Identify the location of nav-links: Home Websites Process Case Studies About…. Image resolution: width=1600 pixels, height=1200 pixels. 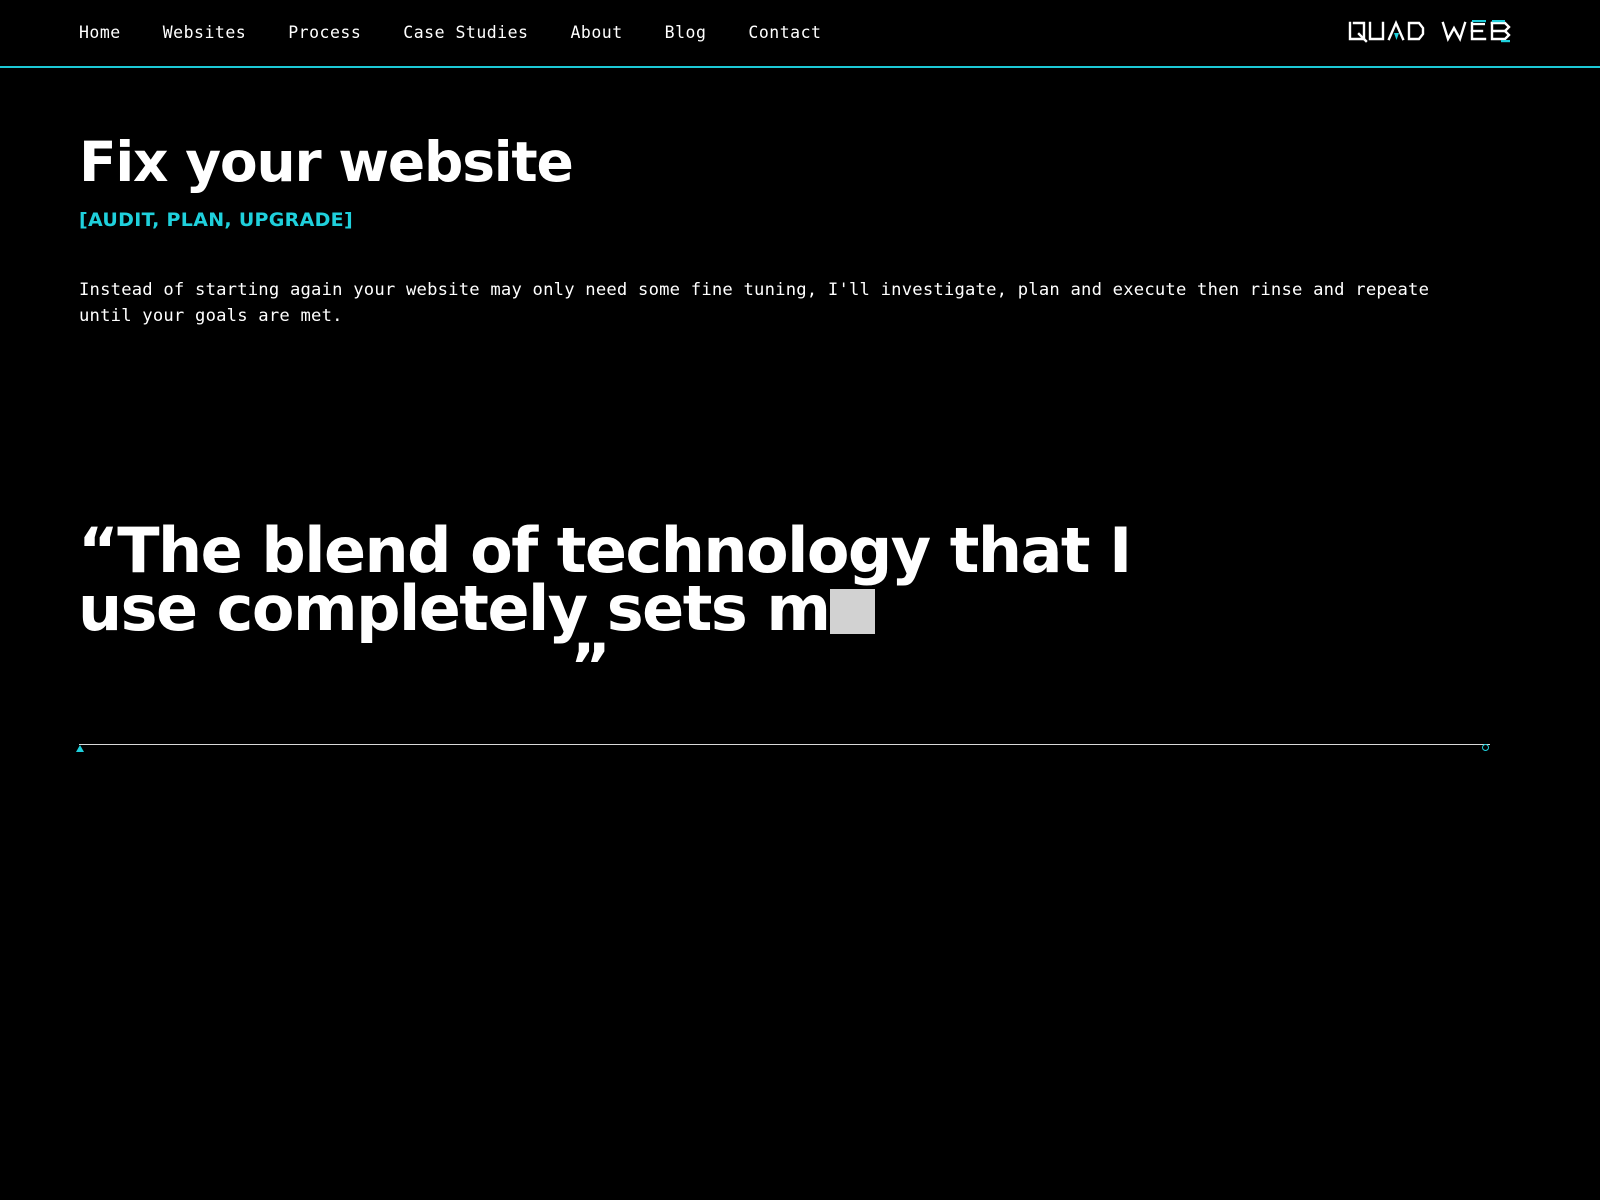
(450, 33).